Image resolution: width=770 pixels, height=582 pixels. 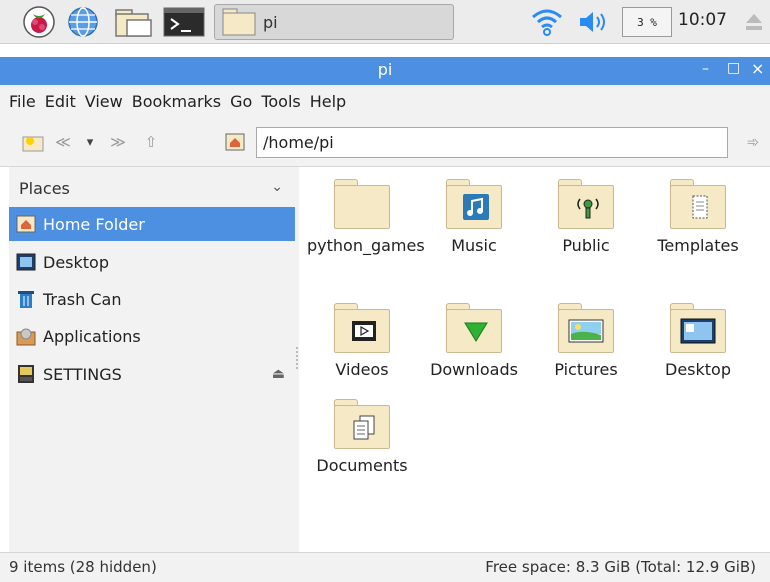 I want to click on menubar: File Edit View Bookmarks Go Tools Help, so click(x=385, y=101).